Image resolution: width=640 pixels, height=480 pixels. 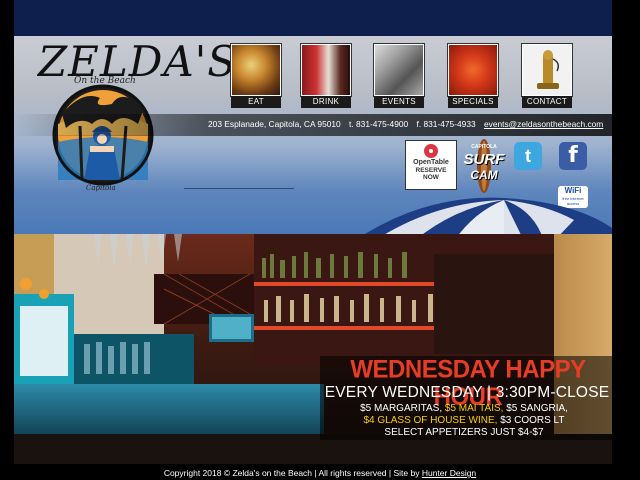 What do you see at coordinates (313, 18) in the screenshot?
I see `top-bar` at bounding box center [313, 18].